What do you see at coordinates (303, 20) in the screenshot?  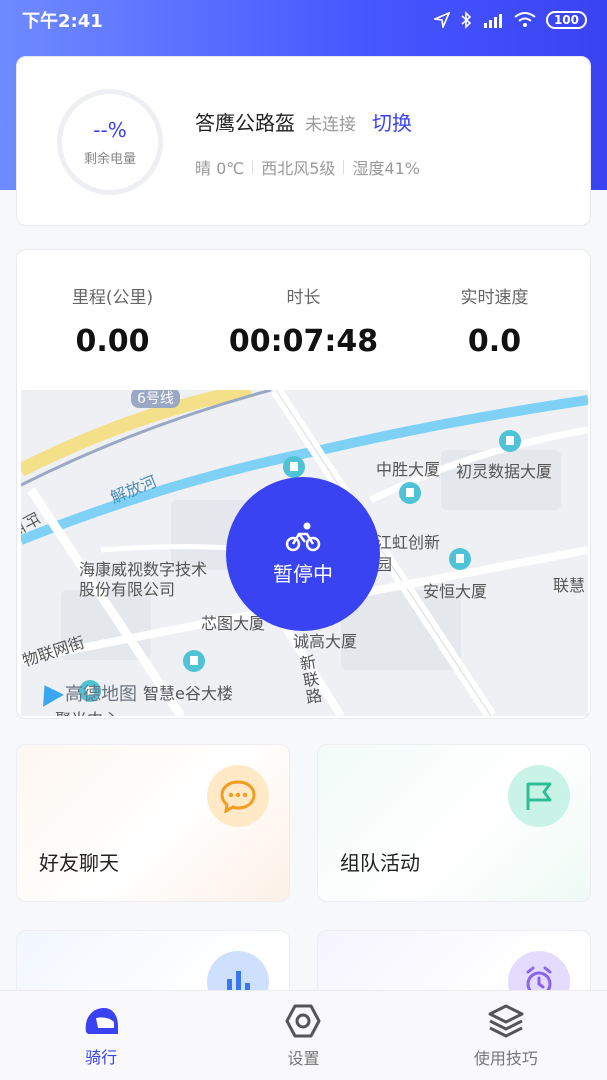 I see `status-bar: 下午2:41 100` at bounding box center [303, 20].